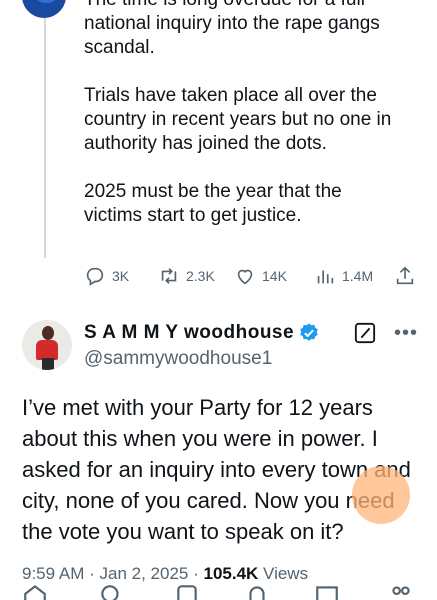 The image size is (437, 600). I want to click on author-display-name: S A M M Y woodhouse, so click(189, 333).